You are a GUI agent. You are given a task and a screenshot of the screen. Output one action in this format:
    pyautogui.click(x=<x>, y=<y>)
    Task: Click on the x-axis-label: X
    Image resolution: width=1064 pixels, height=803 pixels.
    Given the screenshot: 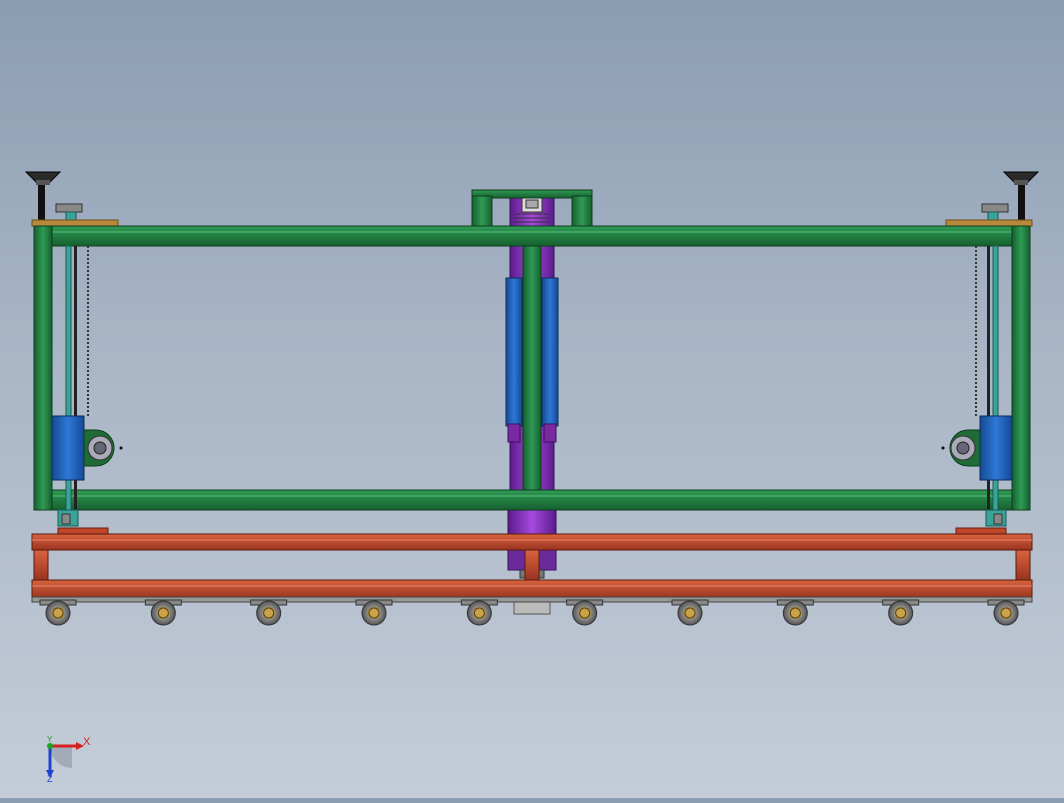 What is the action you would take?
    pyautogui.click(x=87, y=742)
    